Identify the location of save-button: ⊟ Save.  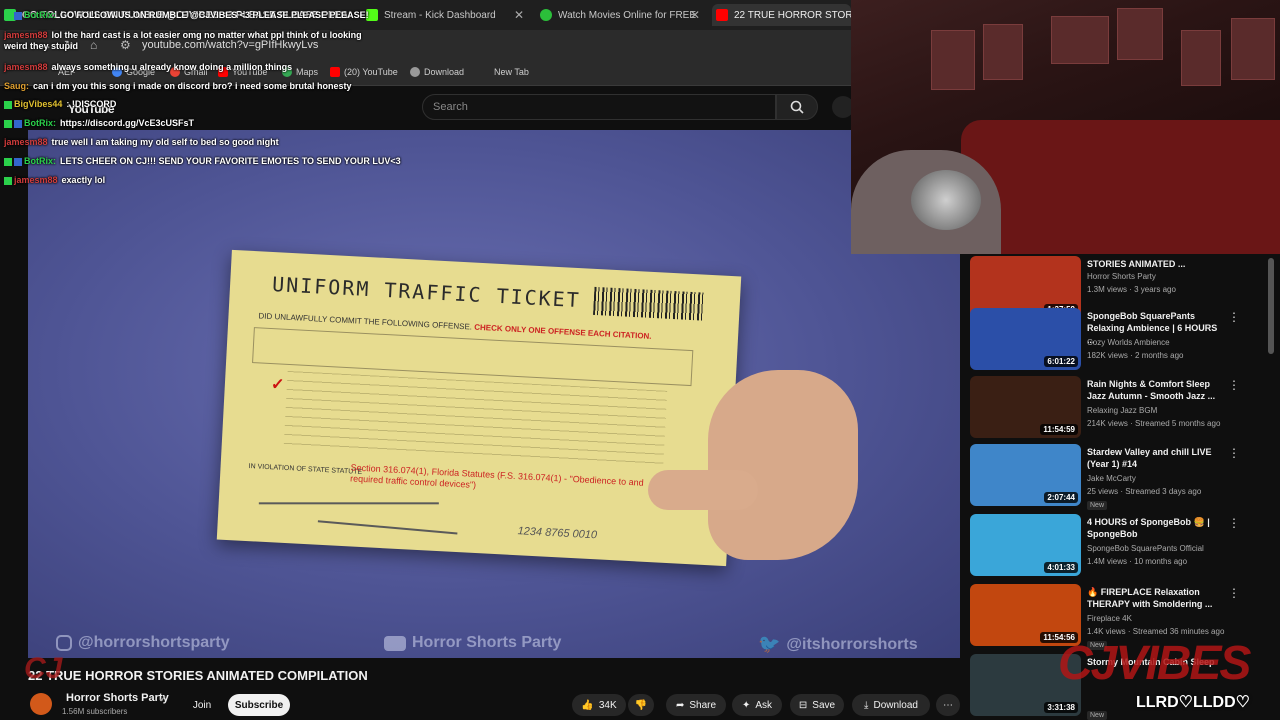
(817, 705).